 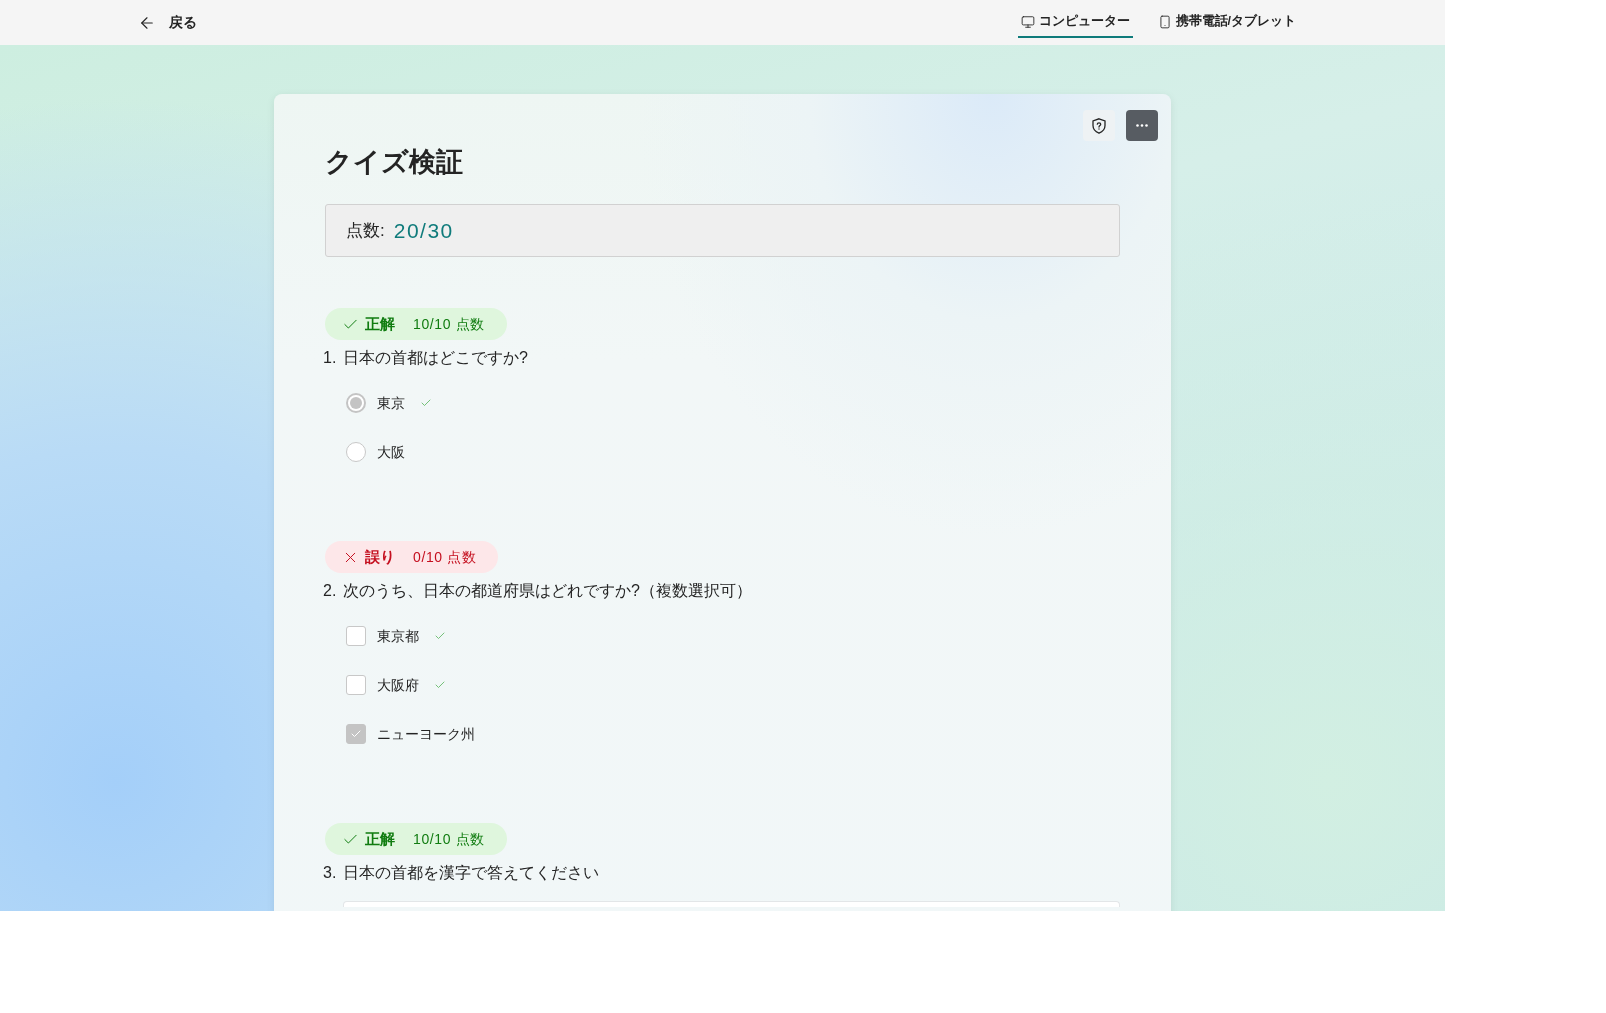 I want to click on question-text: 次のうち、日本の都道府県はどれですか?（複数選択可）, so click(x=547, y=591).